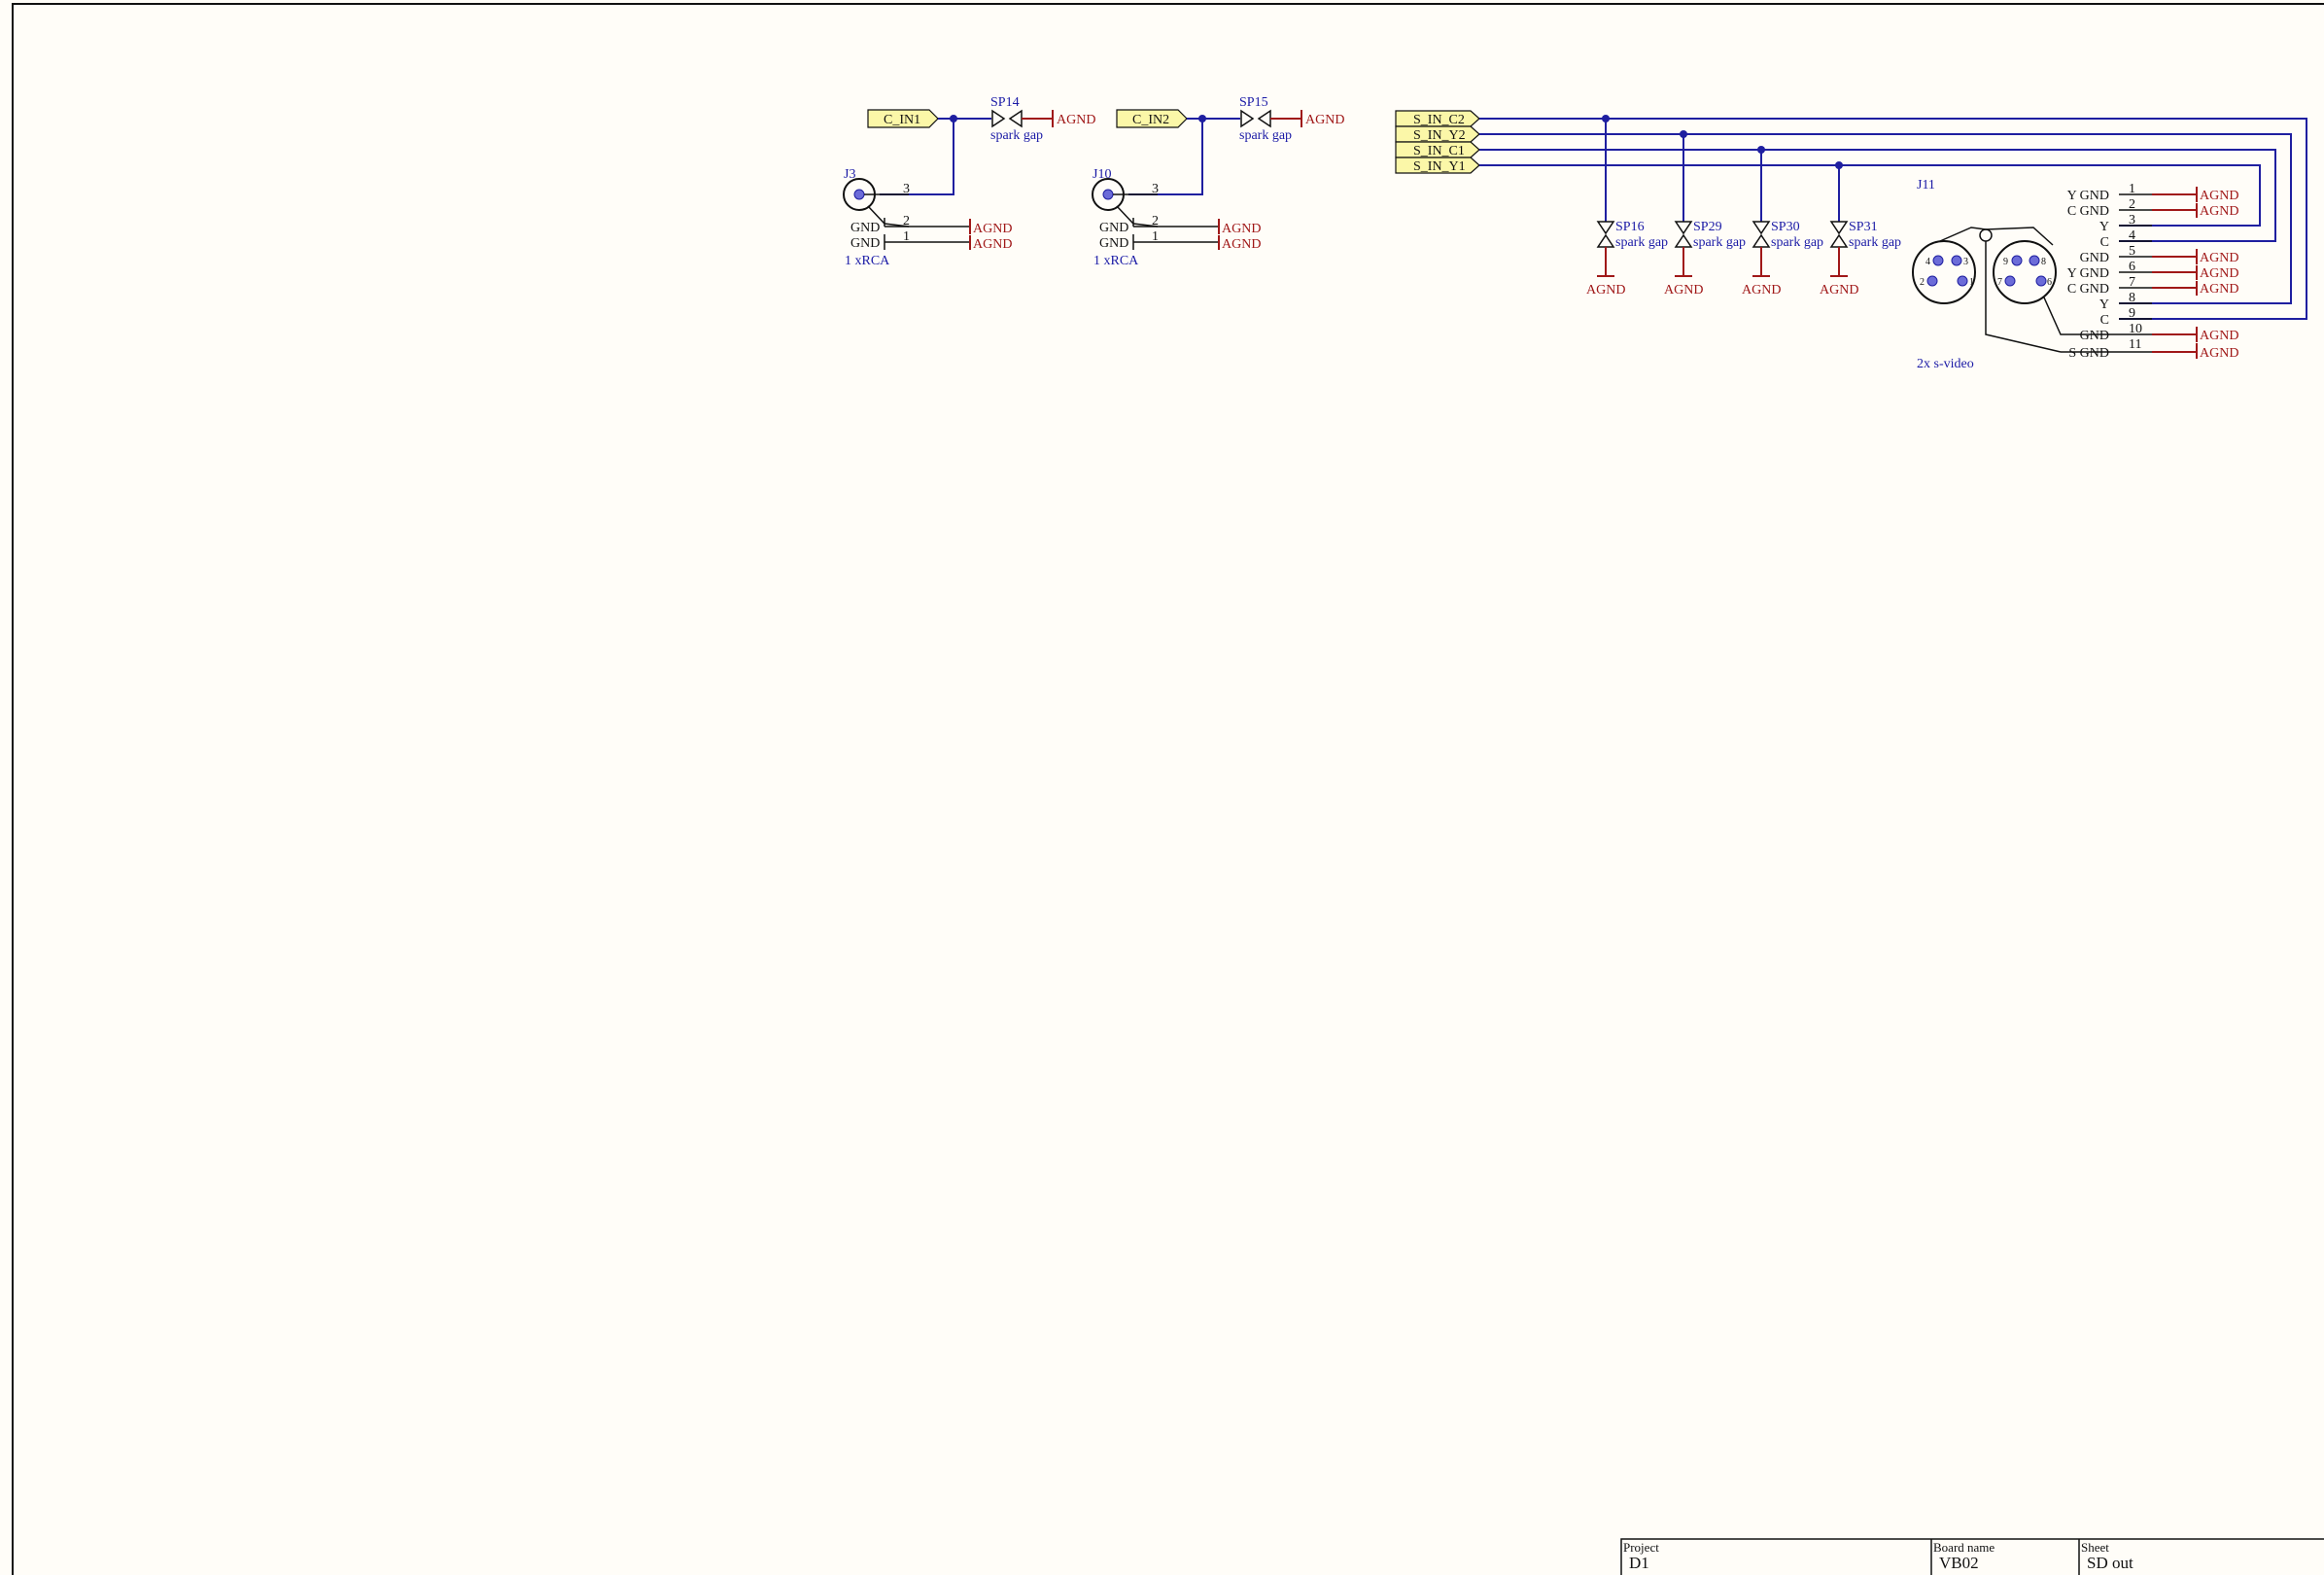  What do you see at coordinates (2006, 262) in the screenshot?
I see `connector-pin-label: 9` at bounding box center [2006, 262].